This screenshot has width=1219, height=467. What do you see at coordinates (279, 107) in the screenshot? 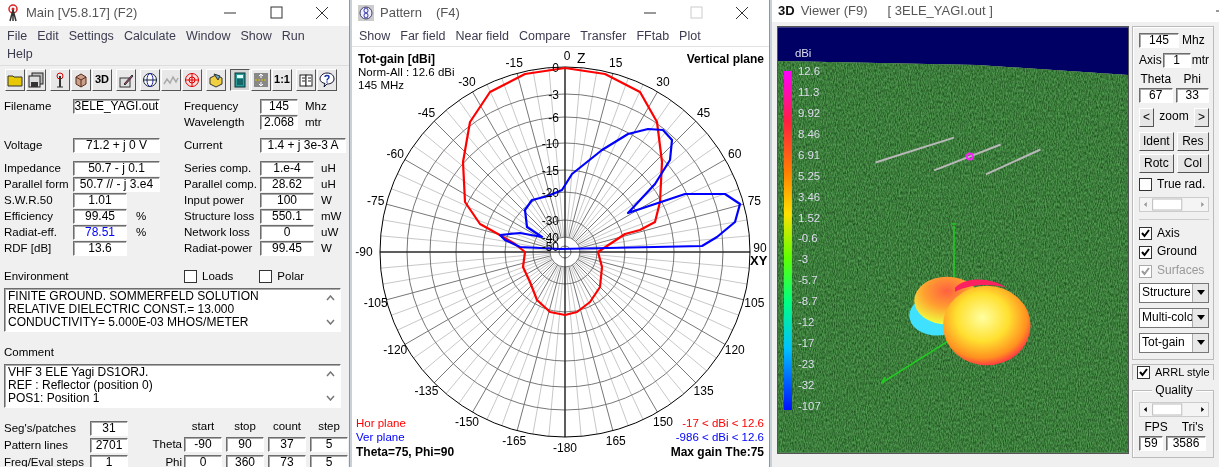
I see `value-field: 145` at bounding box center [279, 107].